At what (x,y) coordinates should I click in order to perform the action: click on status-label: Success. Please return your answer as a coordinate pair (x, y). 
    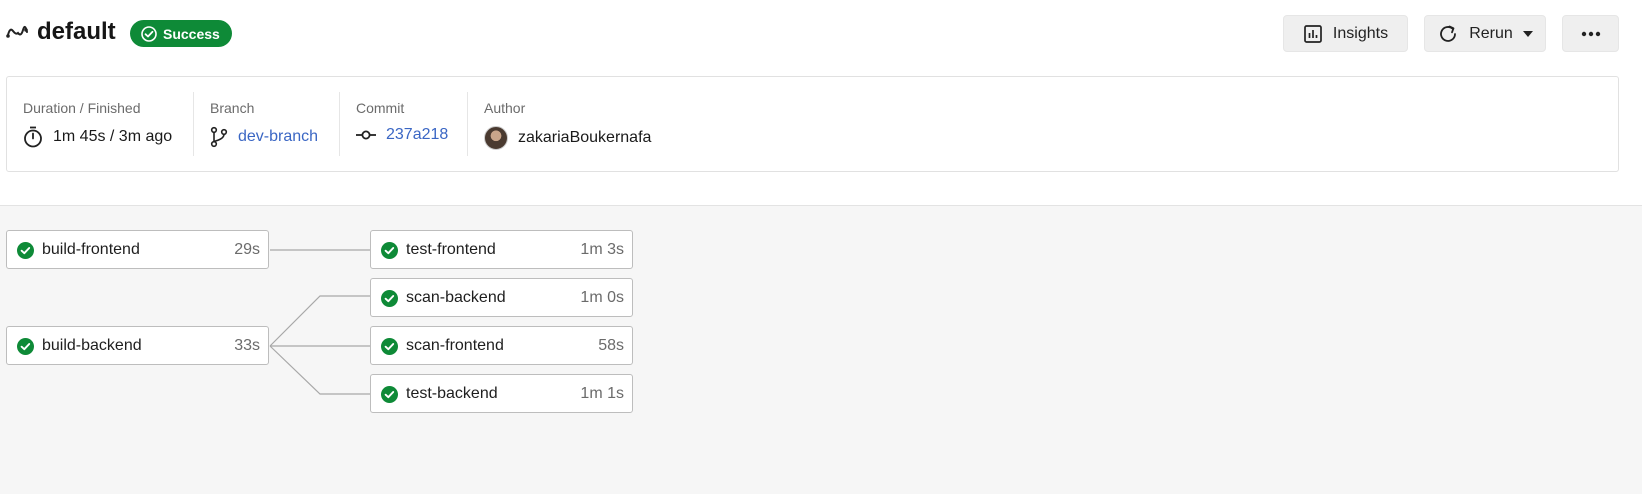
    Looking at the image, I should click on (191, 33).